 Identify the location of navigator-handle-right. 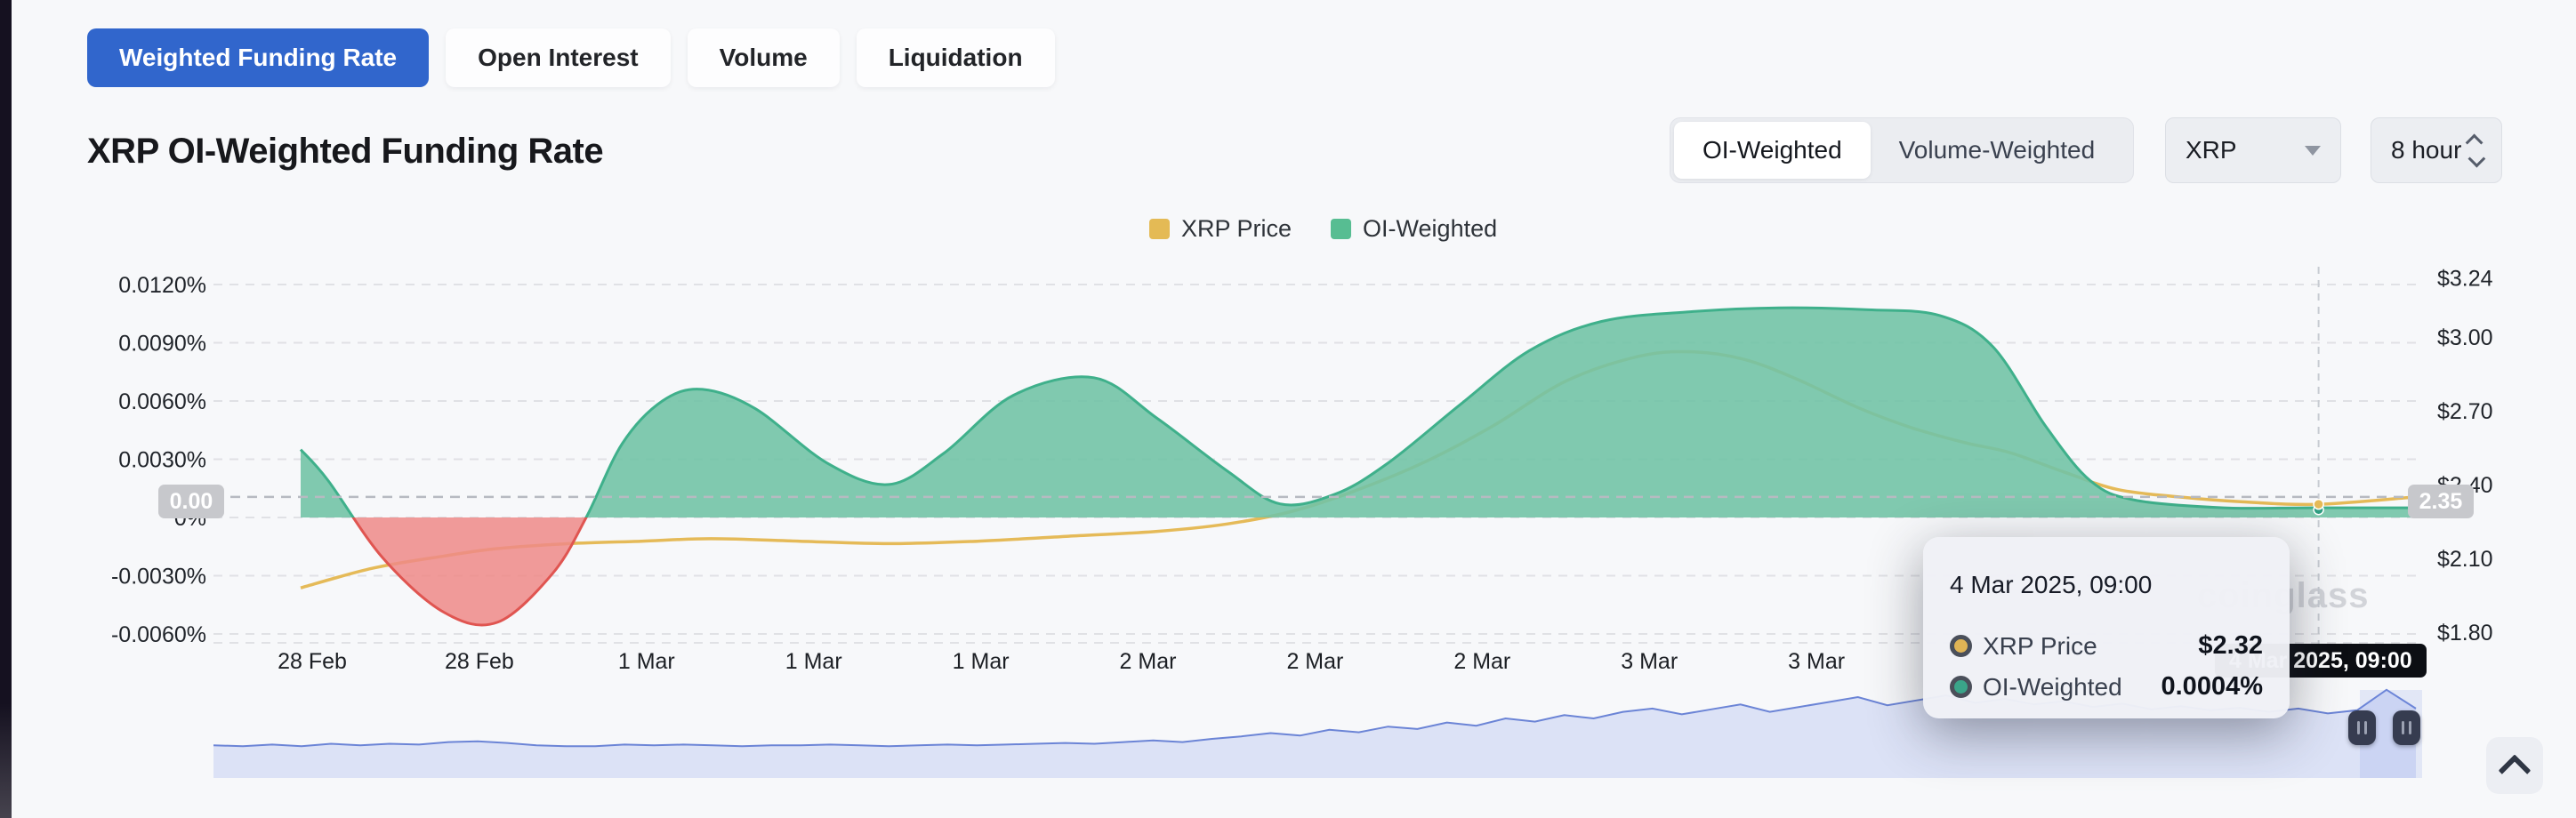
(2406, 727).